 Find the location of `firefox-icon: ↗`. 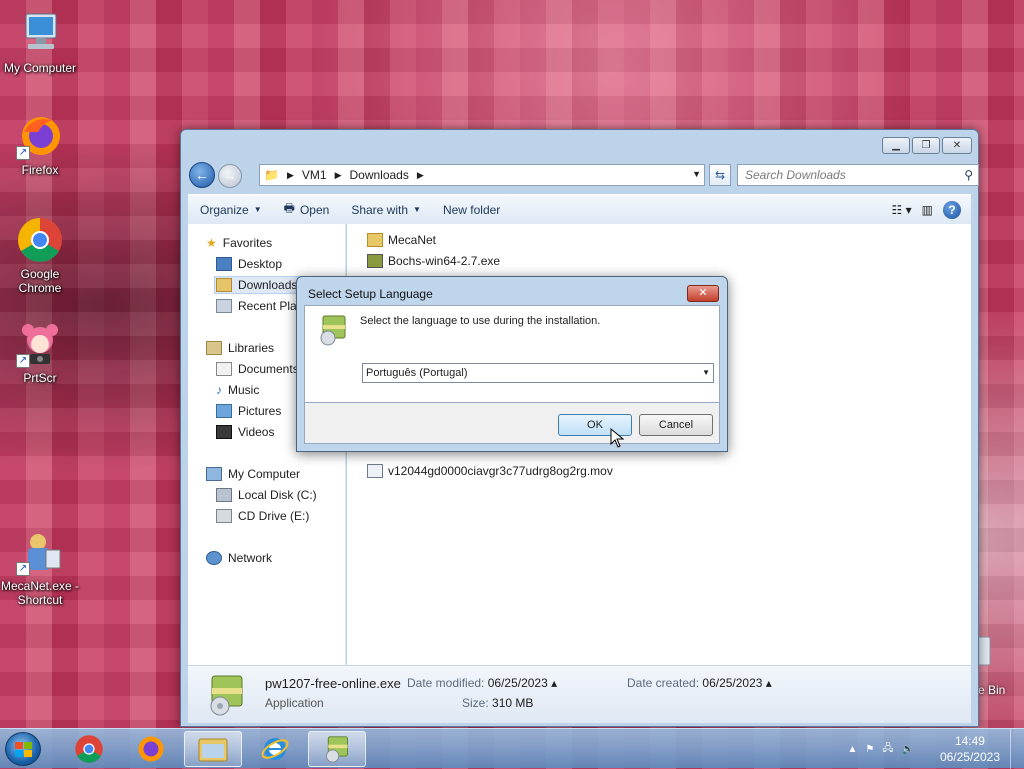

firefox-icon: ↗ is located at coordinates (40, 136).